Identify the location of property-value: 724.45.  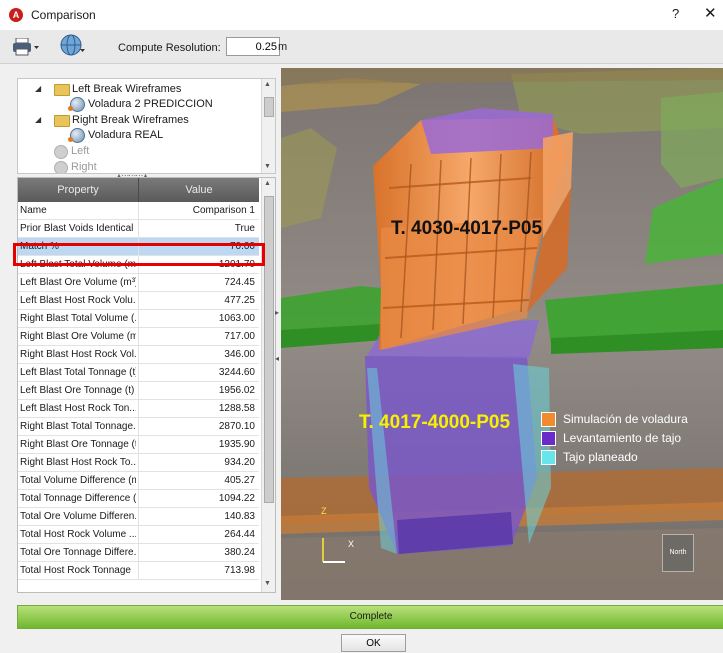
(205, 282).